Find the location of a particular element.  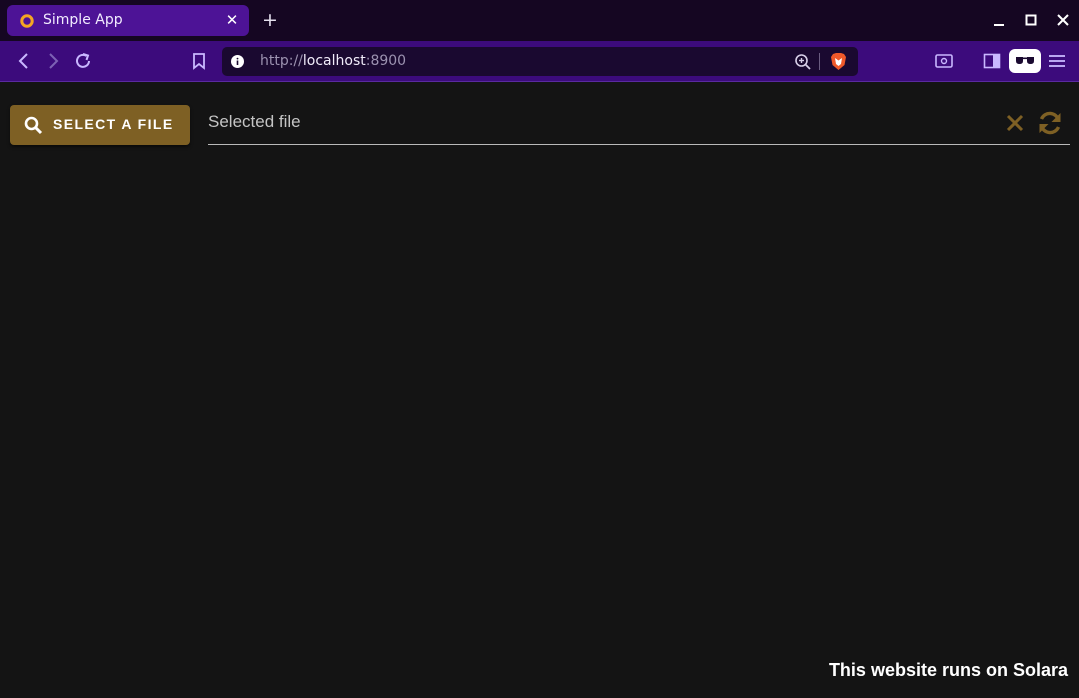

select-file-button: SELECT A FILE is located at coordinates (100, 125).